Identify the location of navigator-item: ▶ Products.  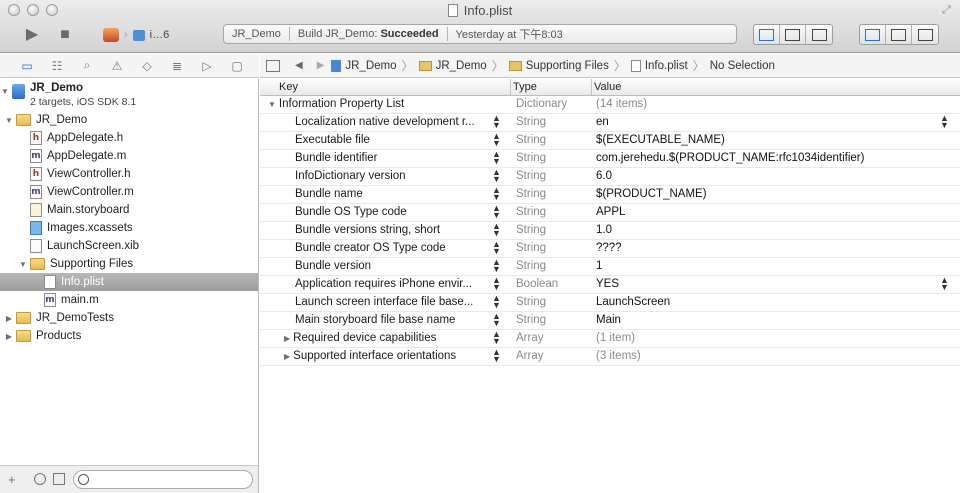
(129, 336).